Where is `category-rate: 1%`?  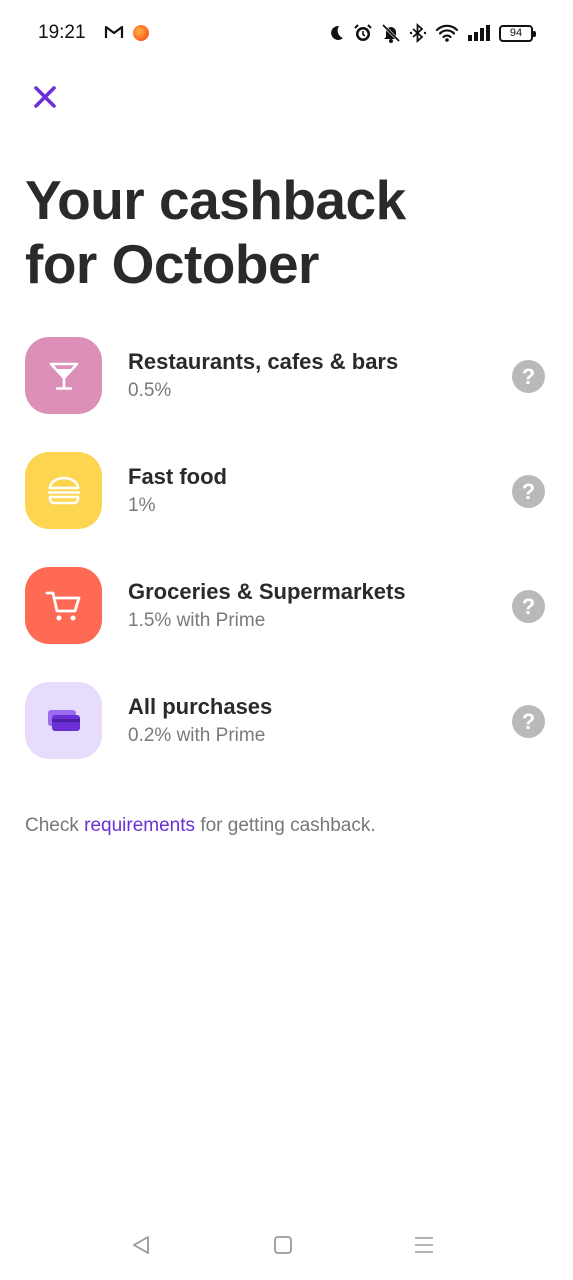
category-rate: 1% is located at coordinates (142, 505).